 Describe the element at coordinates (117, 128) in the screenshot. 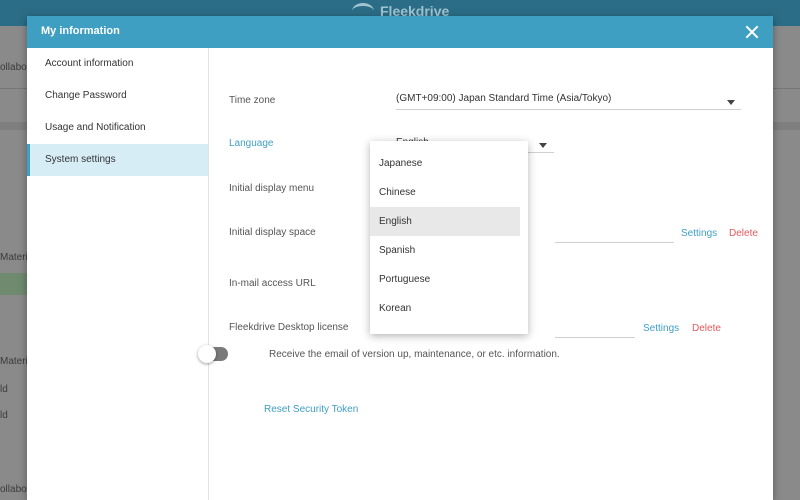

I see `sidebar-item-usage-and-notification: Usage and Notification` at that location.